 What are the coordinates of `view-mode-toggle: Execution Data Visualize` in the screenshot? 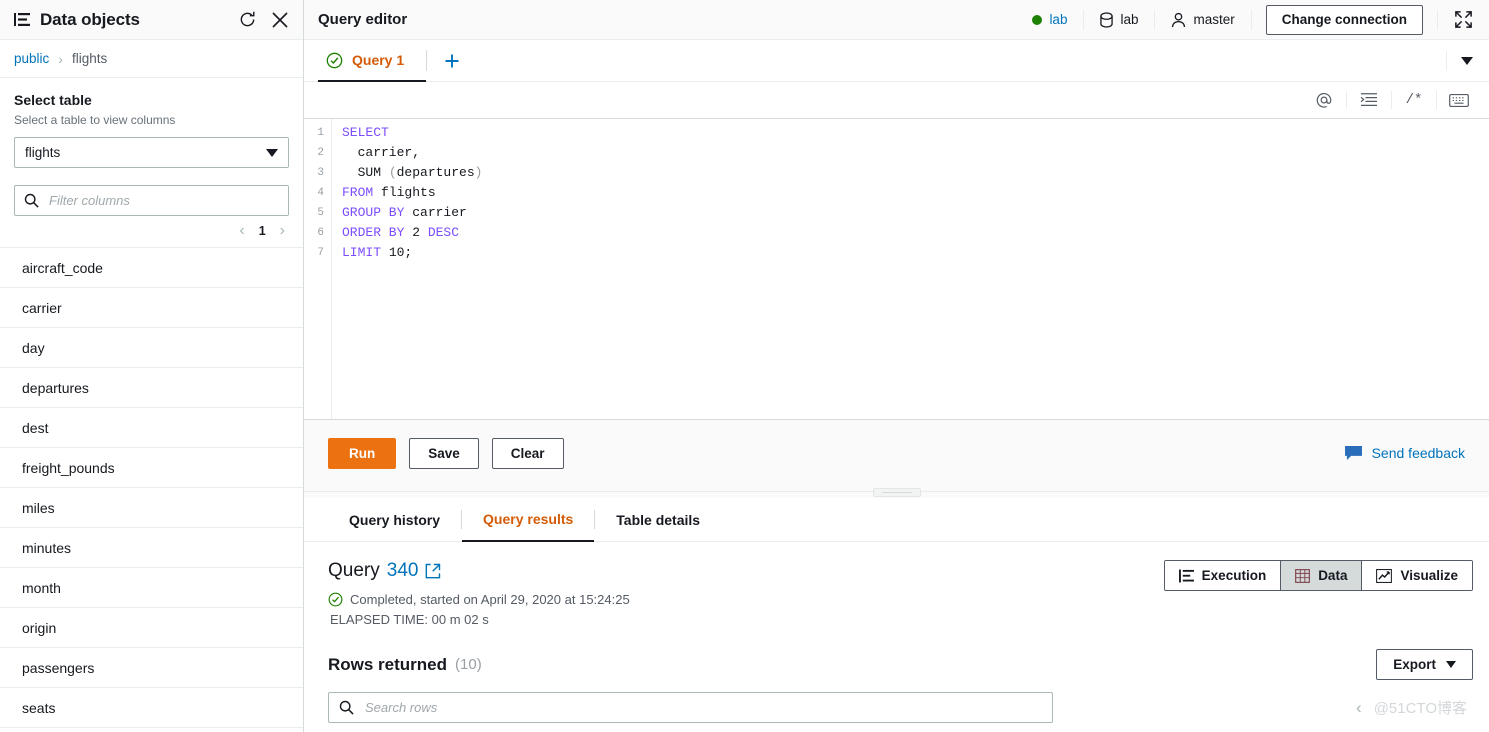 It's located at (1318, 575).